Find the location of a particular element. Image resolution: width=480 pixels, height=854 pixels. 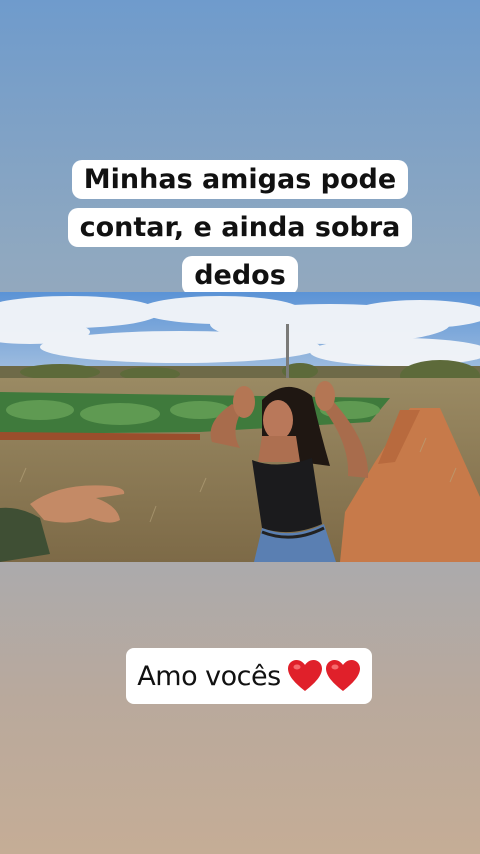

bottom-caption: Amo vocês is located at coordinates (249, 676).